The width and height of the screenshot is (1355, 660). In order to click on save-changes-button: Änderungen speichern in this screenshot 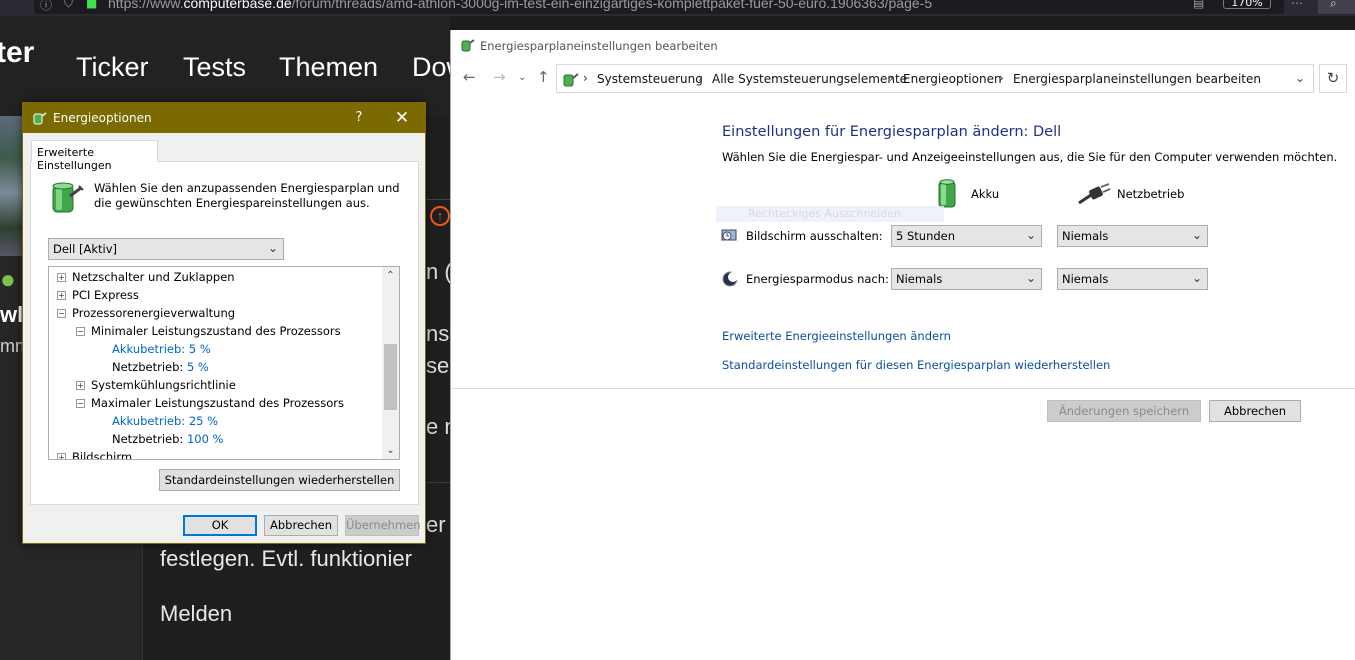, I will do `click(1124, 411)`.